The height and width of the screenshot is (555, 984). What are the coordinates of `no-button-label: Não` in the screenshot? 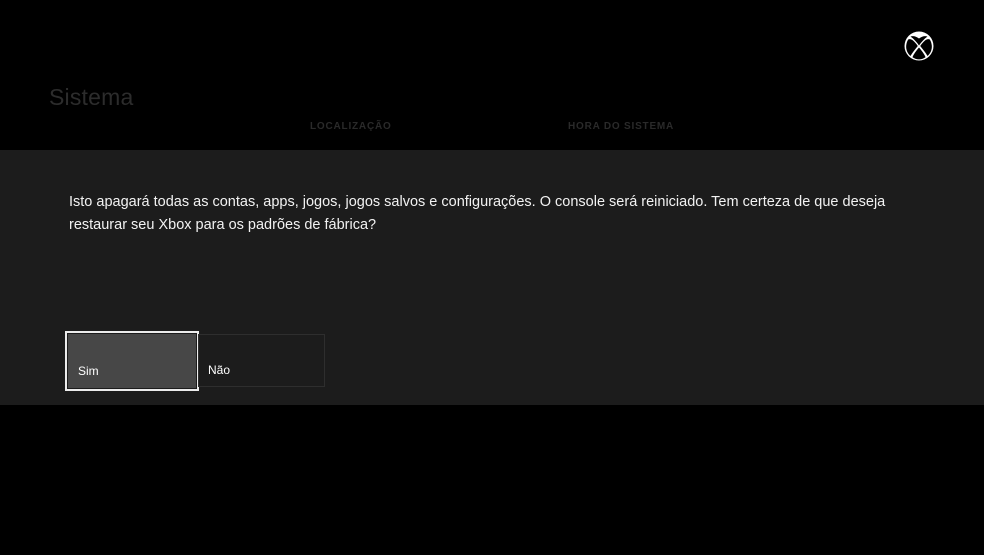 It's located at (219, 370).